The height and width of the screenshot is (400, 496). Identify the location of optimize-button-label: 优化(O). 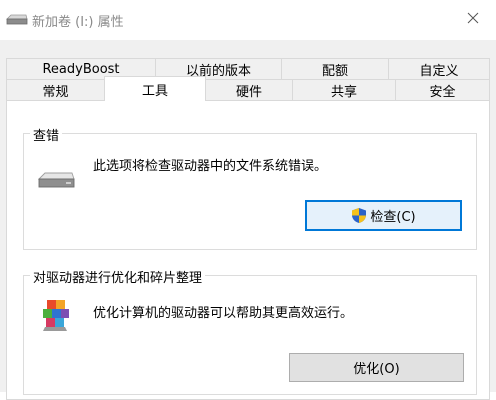
(376, 369).